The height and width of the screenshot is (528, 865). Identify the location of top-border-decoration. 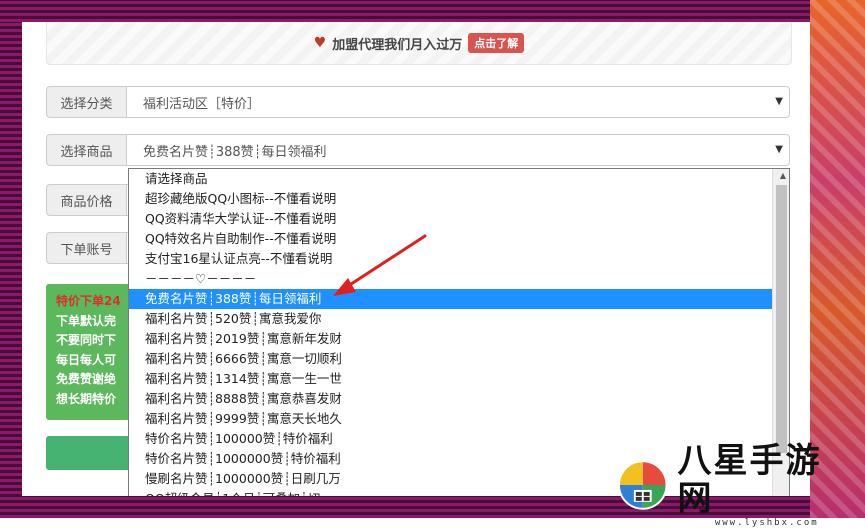
(432, 11).